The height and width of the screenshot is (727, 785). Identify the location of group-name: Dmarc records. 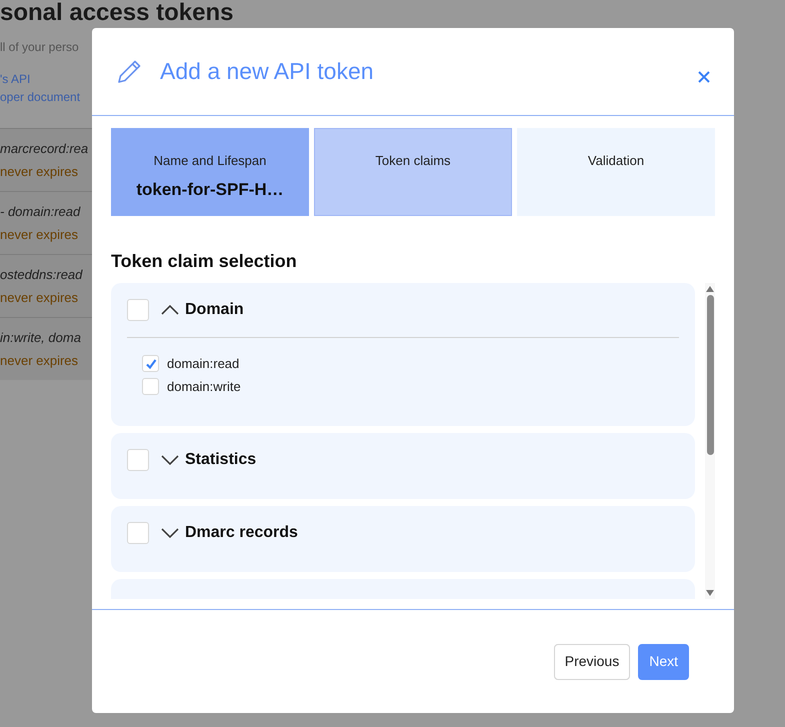
(241, 533).